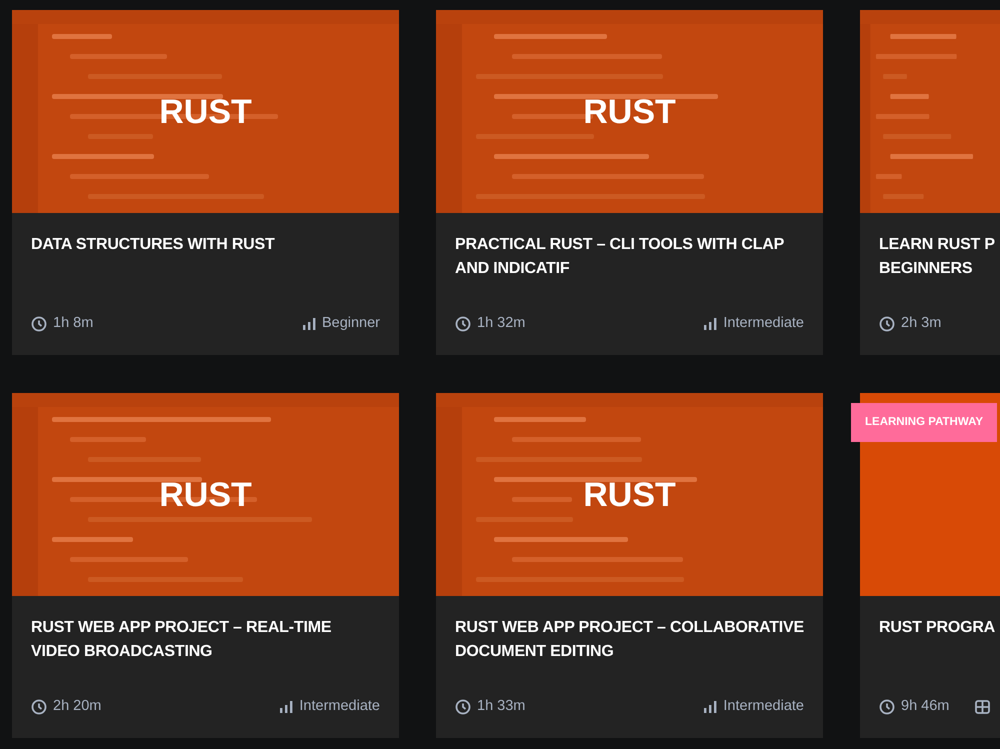 The width and height of the screenshot is (1000, 749). I want to click on duration-text: 1h 32m, so click(501, 324).